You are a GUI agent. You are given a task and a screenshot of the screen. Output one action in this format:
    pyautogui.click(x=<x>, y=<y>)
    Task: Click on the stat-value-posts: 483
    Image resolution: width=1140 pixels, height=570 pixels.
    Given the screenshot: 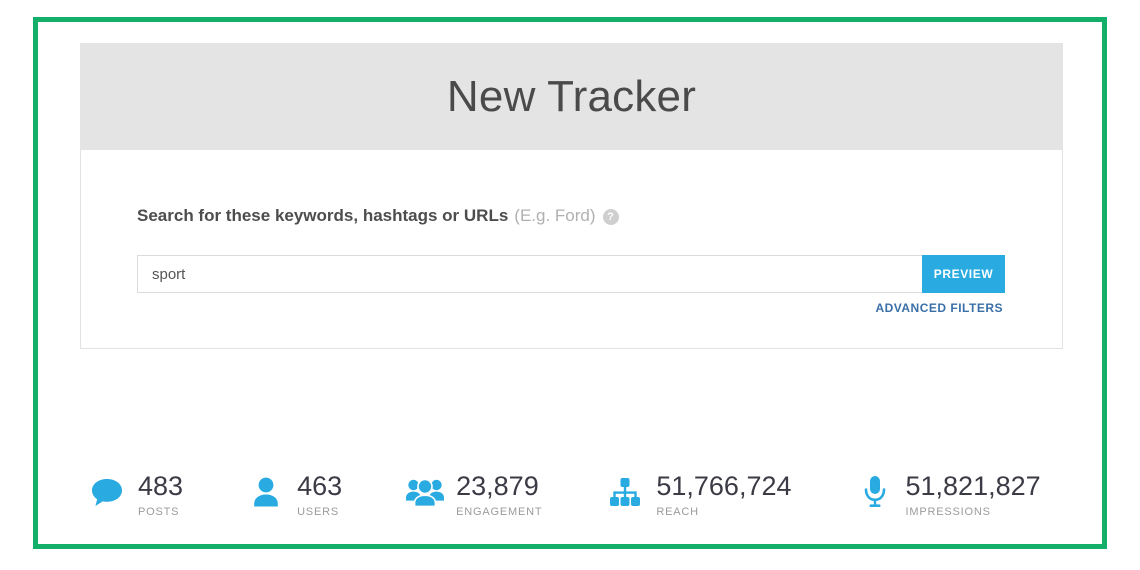 What is the action you would take?
    pyautogui.click(x=161, y=486)
    